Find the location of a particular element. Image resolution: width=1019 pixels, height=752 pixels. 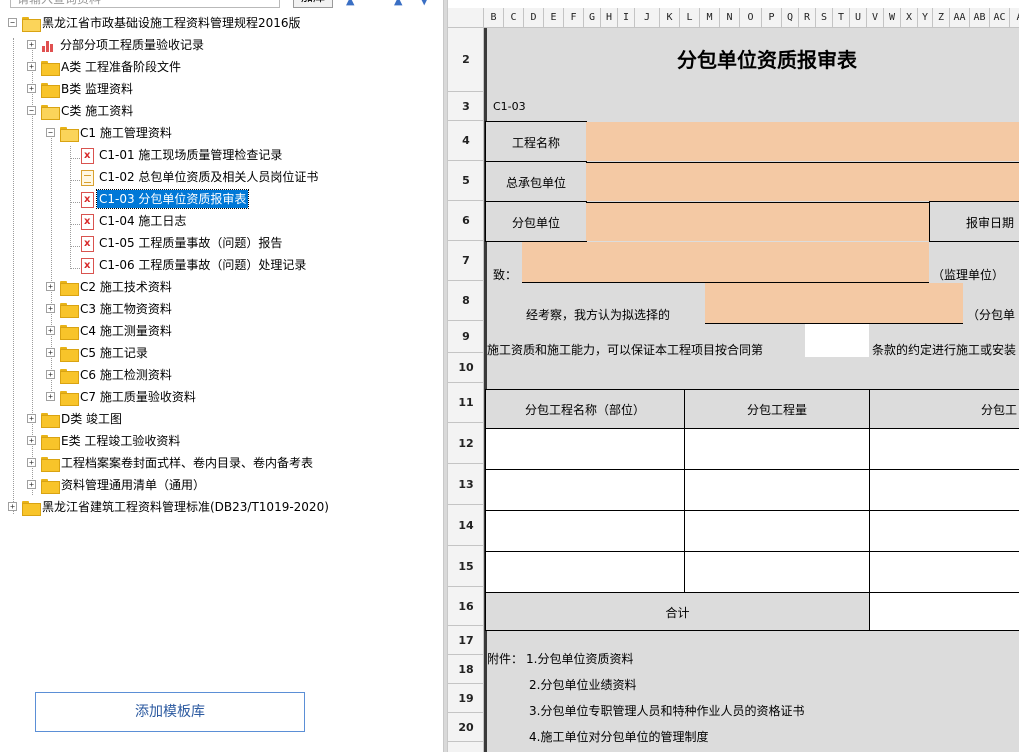

row-header: 15 is located at coordinates (466, 566).